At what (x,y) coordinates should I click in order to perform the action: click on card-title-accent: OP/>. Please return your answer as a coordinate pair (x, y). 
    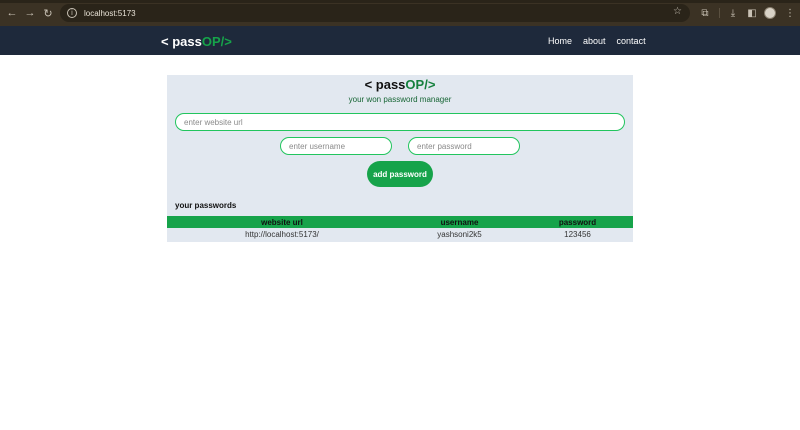
    Looking at the image, I should click on (420, 84).